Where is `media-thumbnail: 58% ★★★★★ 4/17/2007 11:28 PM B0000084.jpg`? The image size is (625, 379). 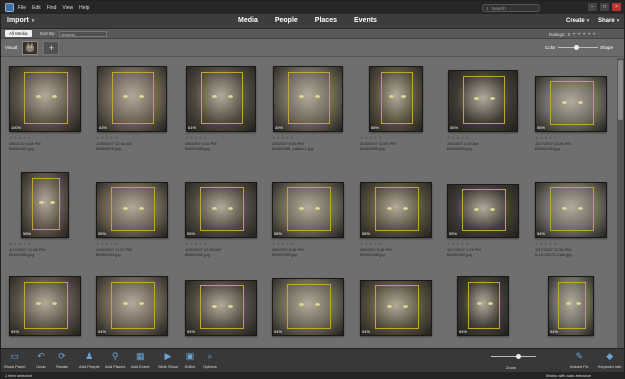
media-thumbnail: 58% ★★★★★ 4/17/2007 11:28 PM B0000084.jpg is located at coordinates (52, 220).